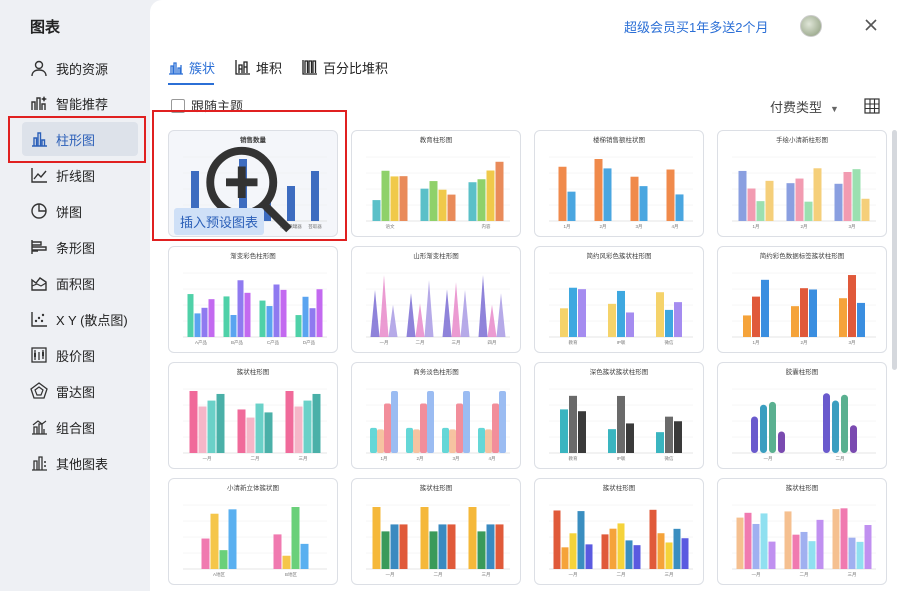 Image resolution: width=905 pixels, height=591 pixels. Describe the element at coordinates (80, 427) in the screenshot. I see `sidebar-item-combo-chart: 组合图` at that location.